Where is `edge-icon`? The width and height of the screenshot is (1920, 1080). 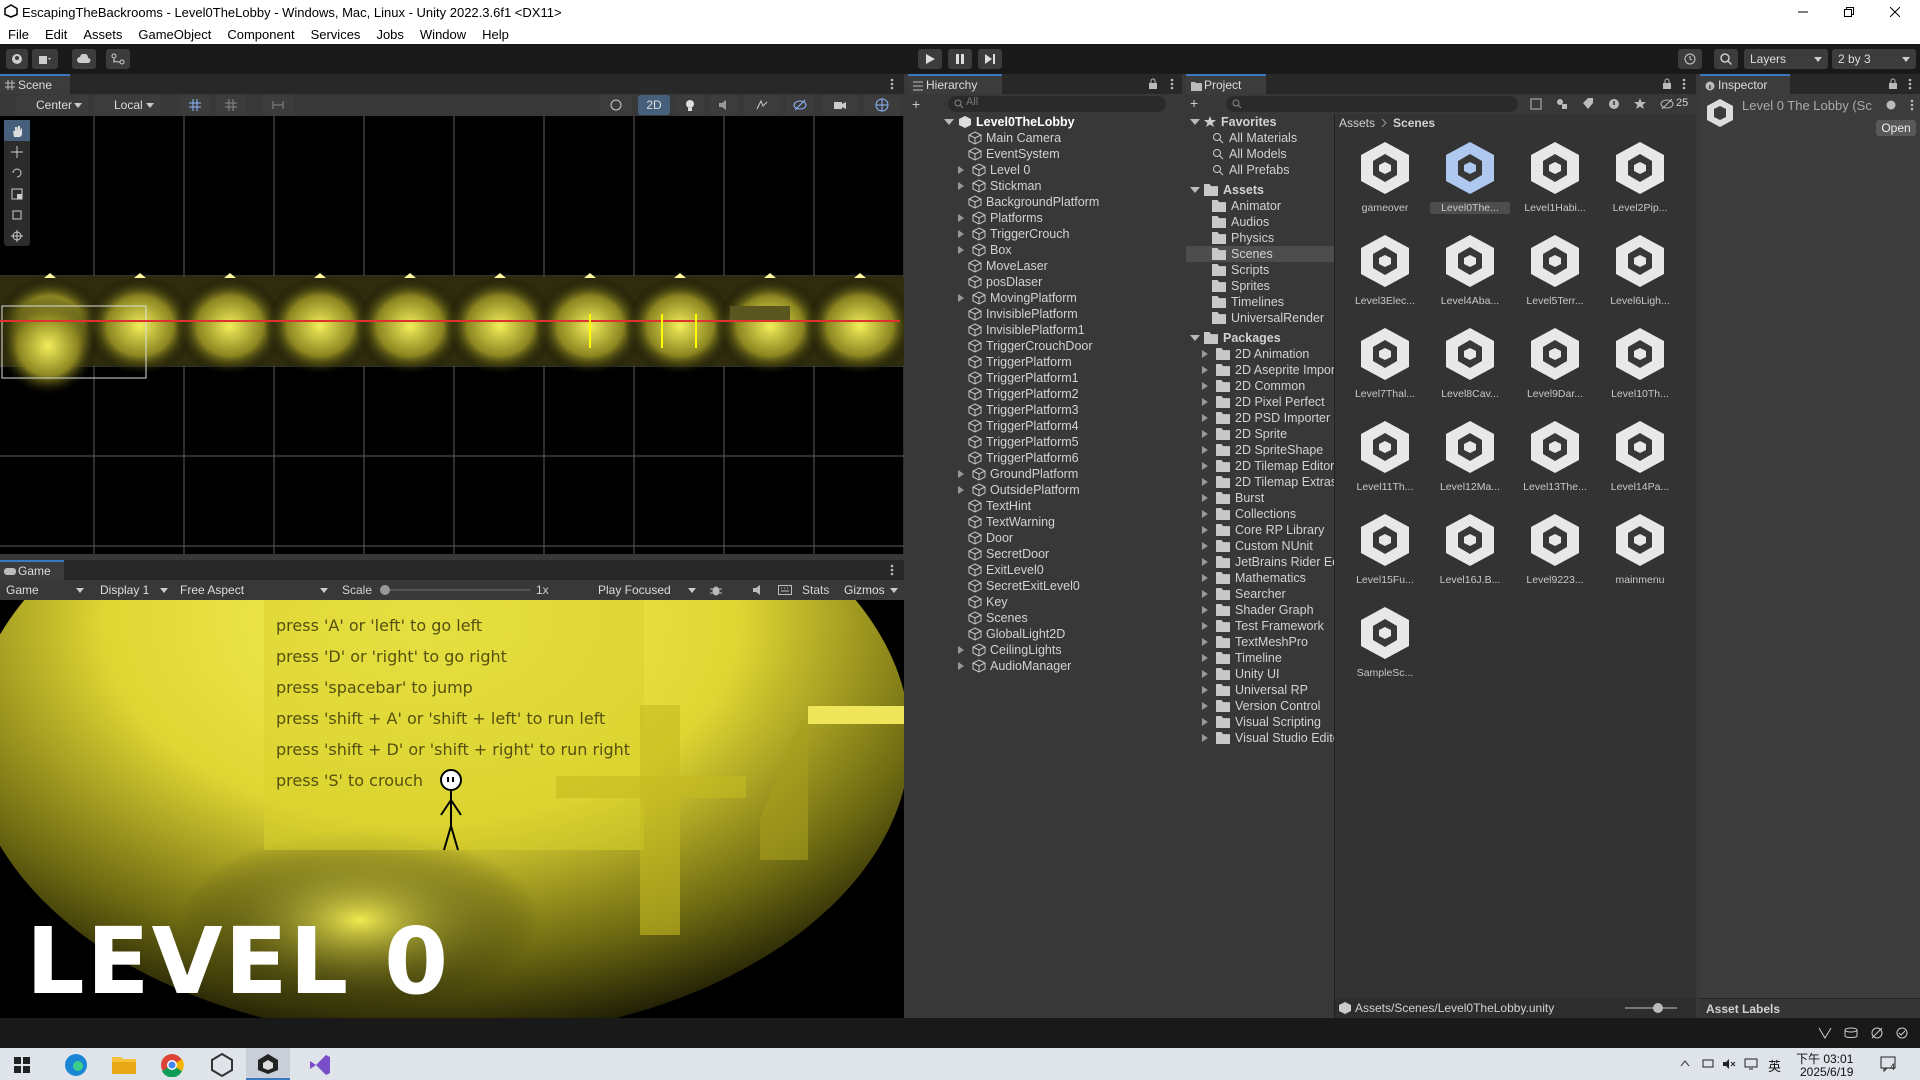
edge-icon is located at coordinates (76, 1065).